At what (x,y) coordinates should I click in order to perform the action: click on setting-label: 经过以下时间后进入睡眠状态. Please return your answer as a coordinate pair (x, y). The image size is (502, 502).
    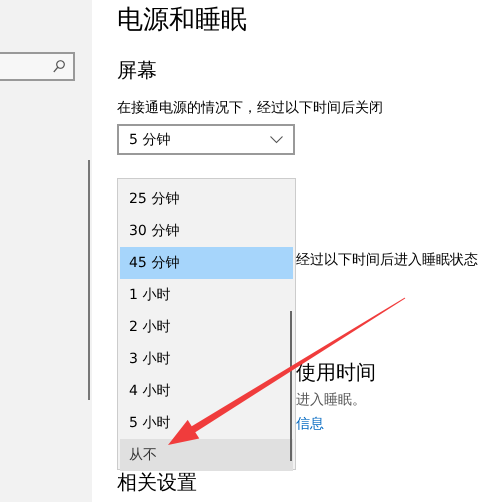
    Looking at the image, I should click on (387, 260).